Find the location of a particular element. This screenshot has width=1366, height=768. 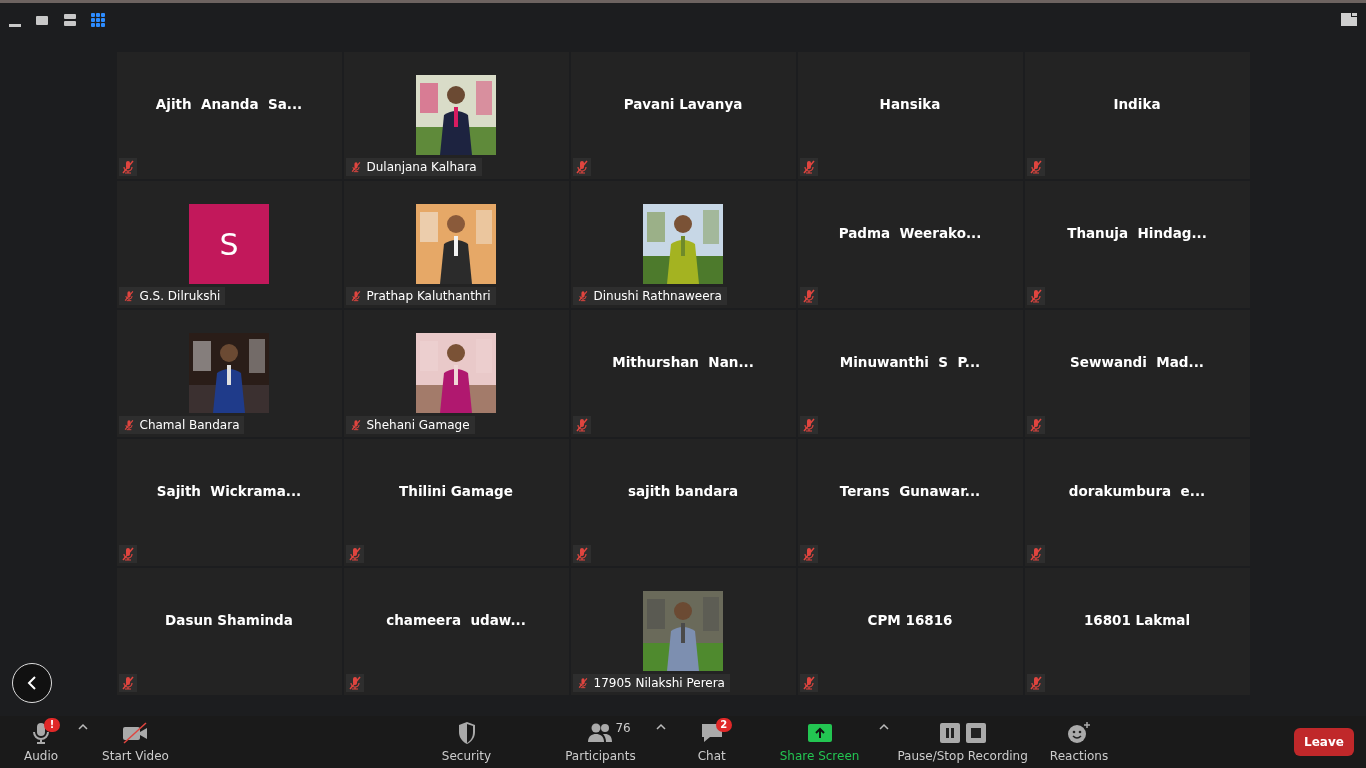

toolbar-button: ! Audio is located at coordinates (41, 740).